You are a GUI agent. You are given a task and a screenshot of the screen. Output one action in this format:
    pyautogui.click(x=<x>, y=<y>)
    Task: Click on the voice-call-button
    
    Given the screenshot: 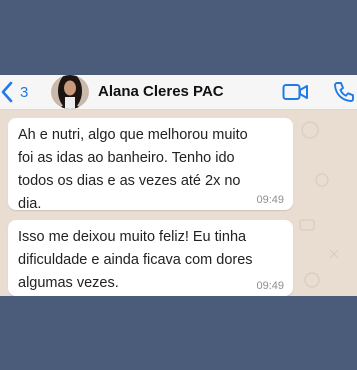 What is the action you would take?
    pyautogui.click(x=344, y=94)
    